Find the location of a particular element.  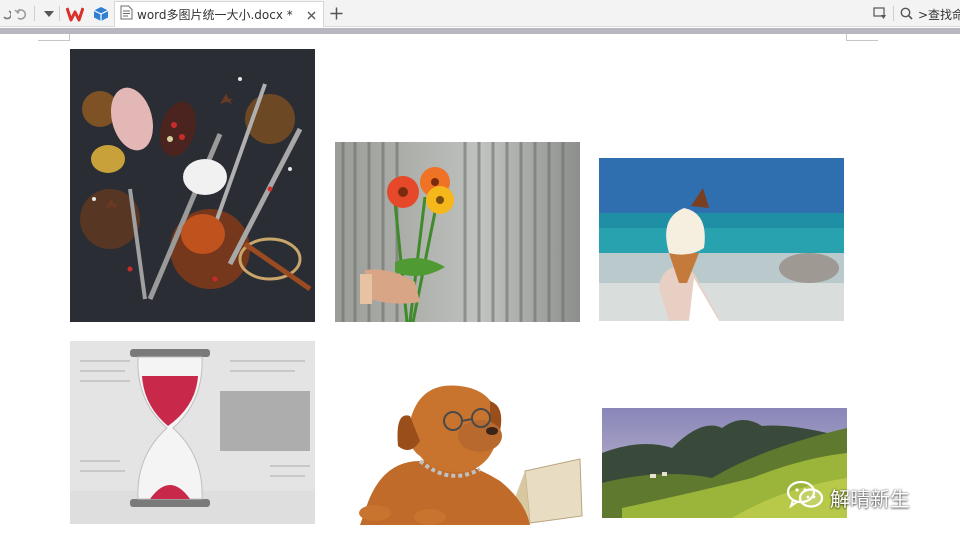

document-icon is located at coordinates (126, 14).